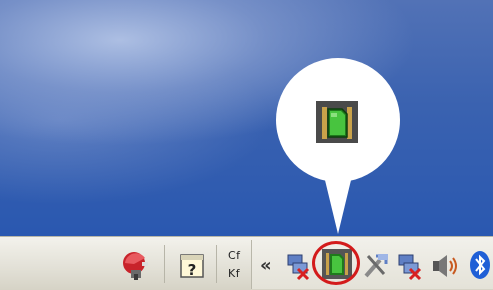 The width and height of the screenshot is (493, 290). Describe the element at coordinates (480, 267) in the screenshot. I see `bluetooth-icon` at that location.